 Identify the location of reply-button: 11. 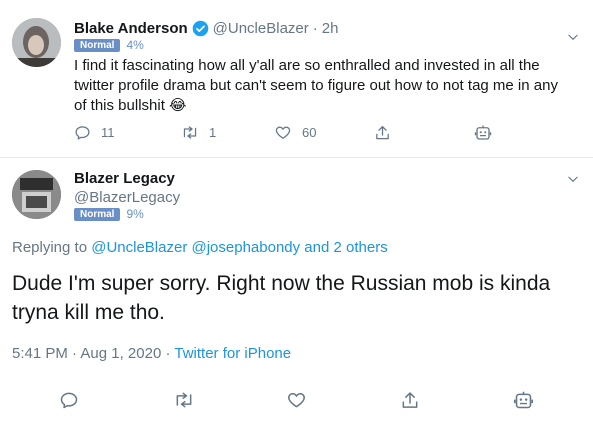
(94, 132).